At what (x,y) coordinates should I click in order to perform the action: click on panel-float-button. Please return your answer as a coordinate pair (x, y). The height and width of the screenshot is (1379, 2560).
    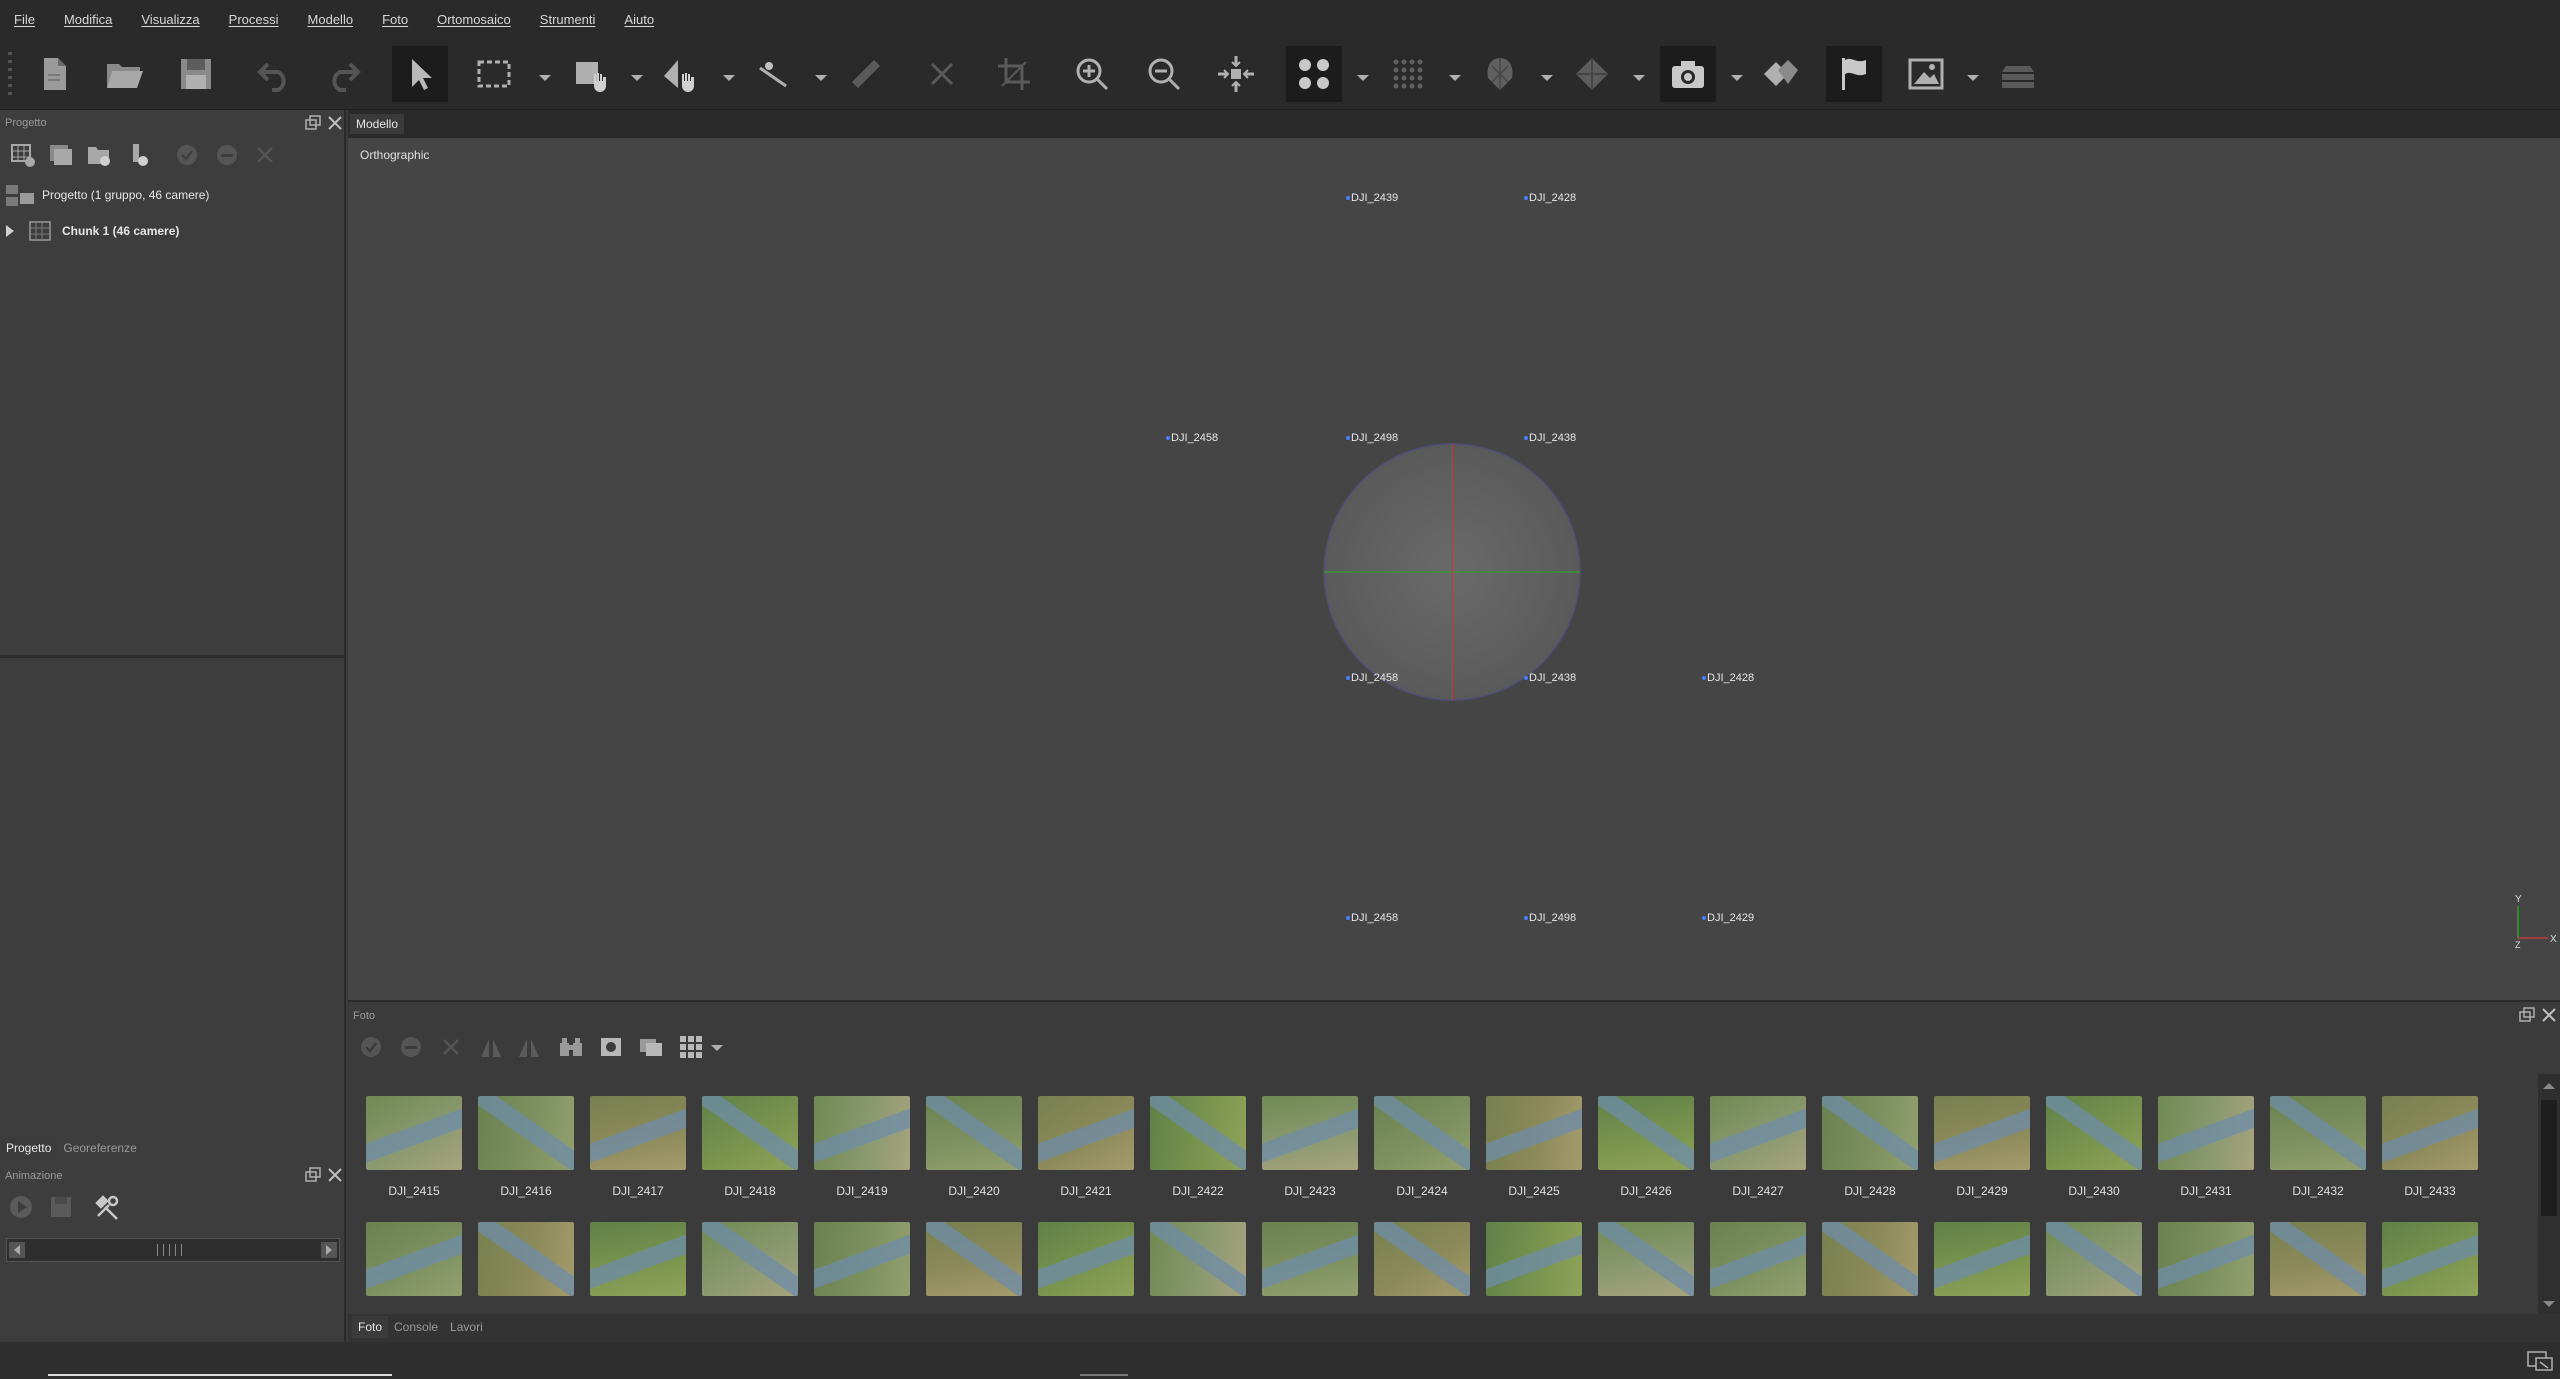
    Looking at the image, I should click on (313, 123).